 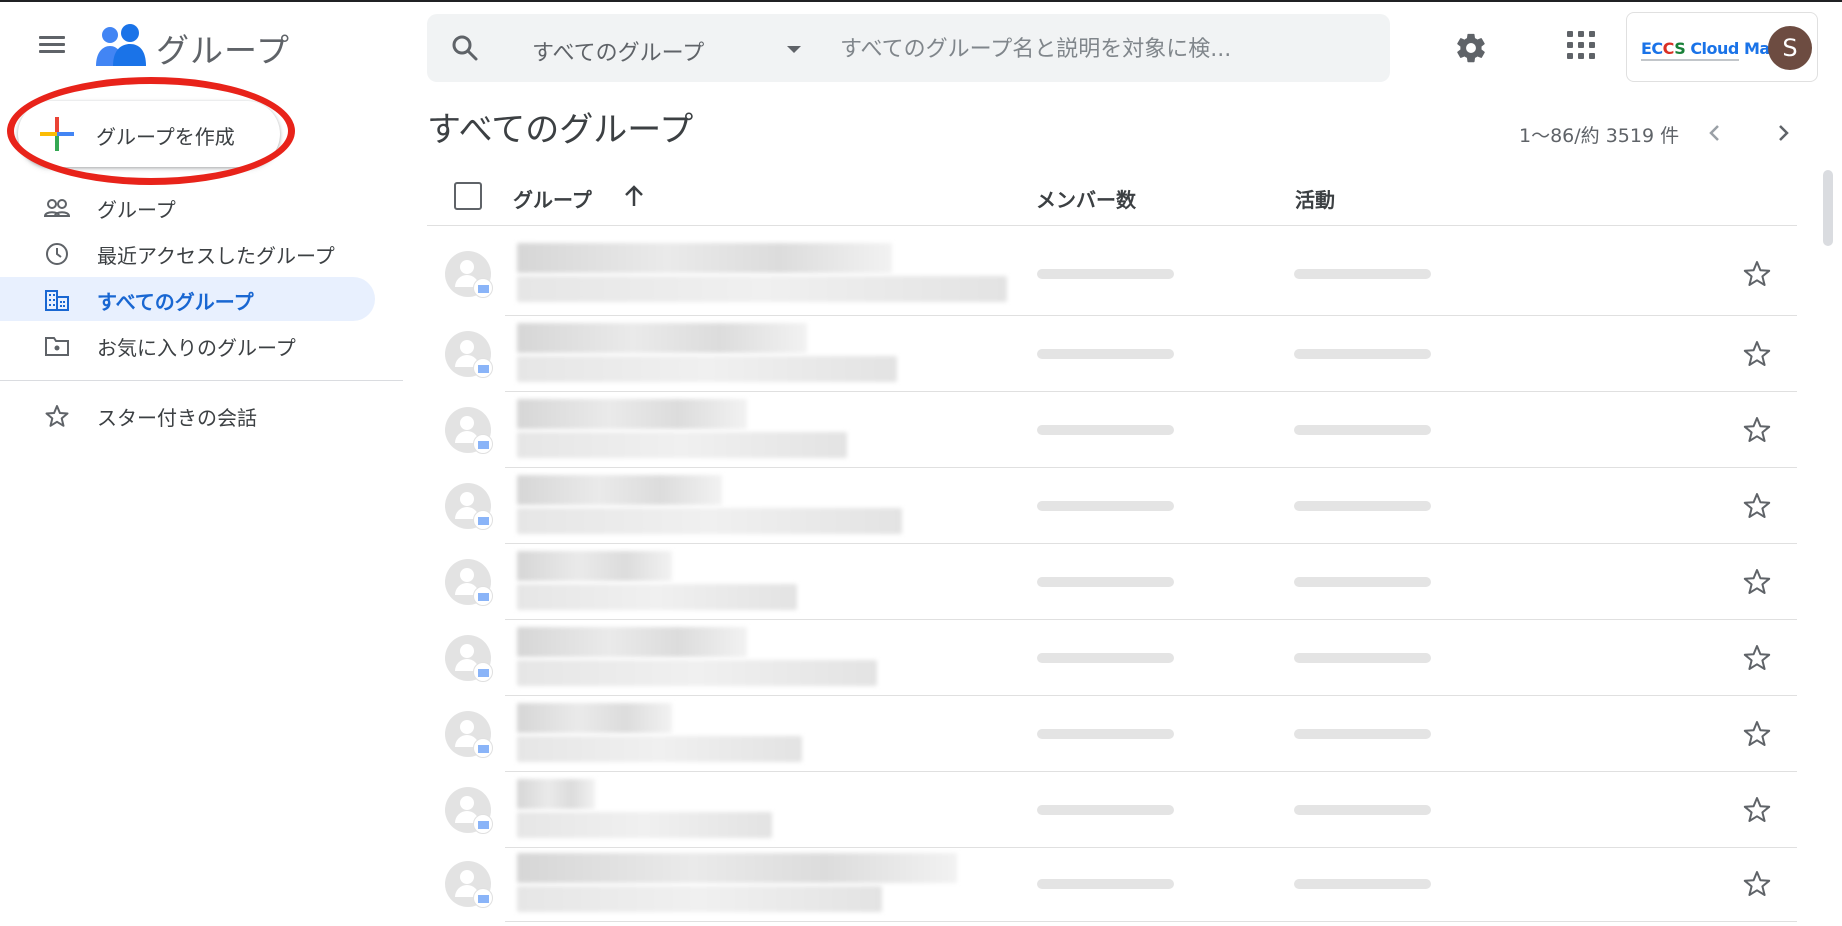 What do you see at coordinates (618, 53) in the screenshot?
I see `search-scope-label: すべてのグループ` at bounding box center [618, 53].